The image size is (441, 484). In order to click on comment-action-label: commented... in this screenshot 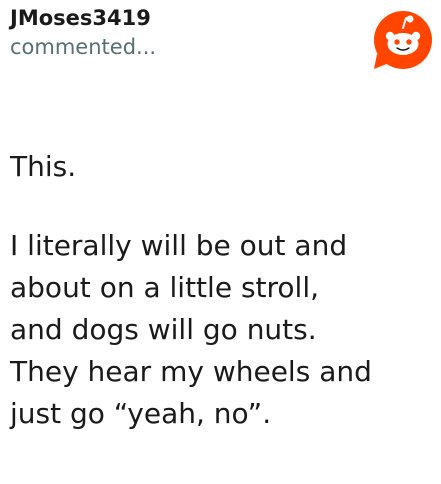, I will do `click(83, 47)`.